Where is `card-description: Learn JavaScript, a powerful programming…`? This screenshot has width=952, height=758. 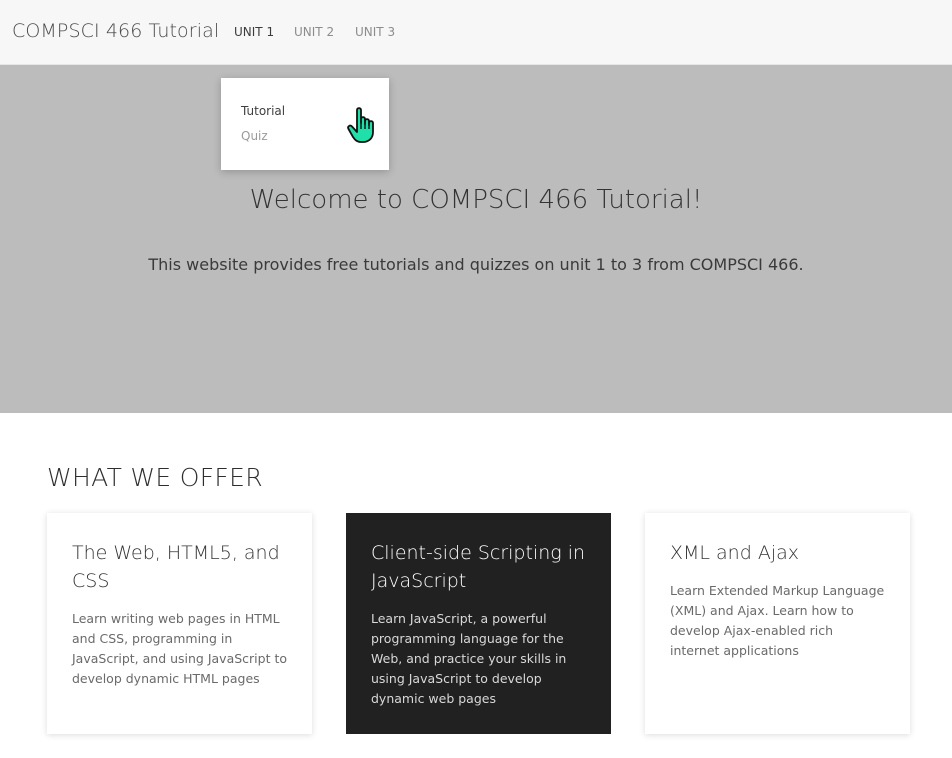 card-description: Learn JavaScript, a powerful programming… is located at coordinates (469, 658).